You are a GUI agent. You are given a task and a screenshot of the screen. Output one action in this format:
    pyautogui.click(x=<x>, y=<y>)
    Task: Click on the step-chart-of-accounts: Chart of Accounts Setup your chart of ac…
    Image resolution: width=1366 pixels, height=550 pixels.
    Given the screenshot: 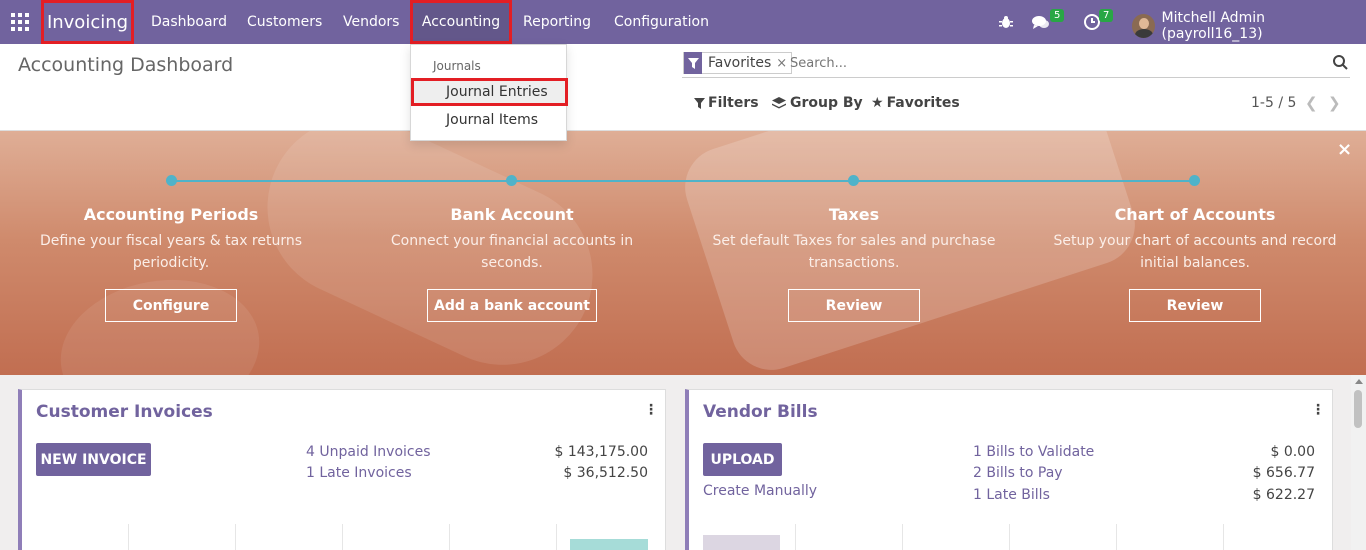 What is the action you would take?
    pyautogui.click(x=1195, y=239)
    